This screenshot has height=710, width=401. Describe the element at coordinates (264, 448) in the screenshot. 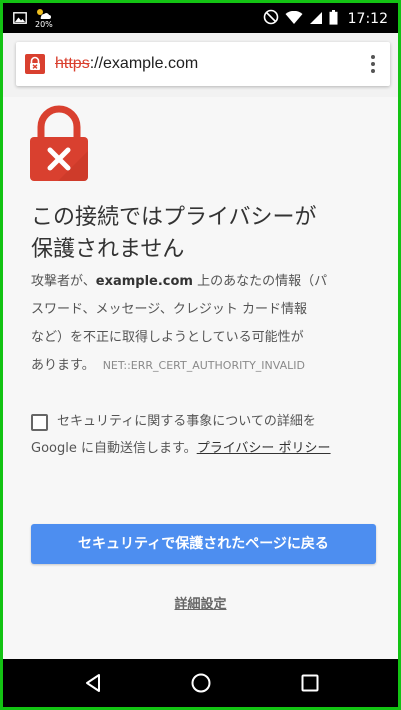

I see `privacy-policy-link: プライバシー ポリシー` at that location.